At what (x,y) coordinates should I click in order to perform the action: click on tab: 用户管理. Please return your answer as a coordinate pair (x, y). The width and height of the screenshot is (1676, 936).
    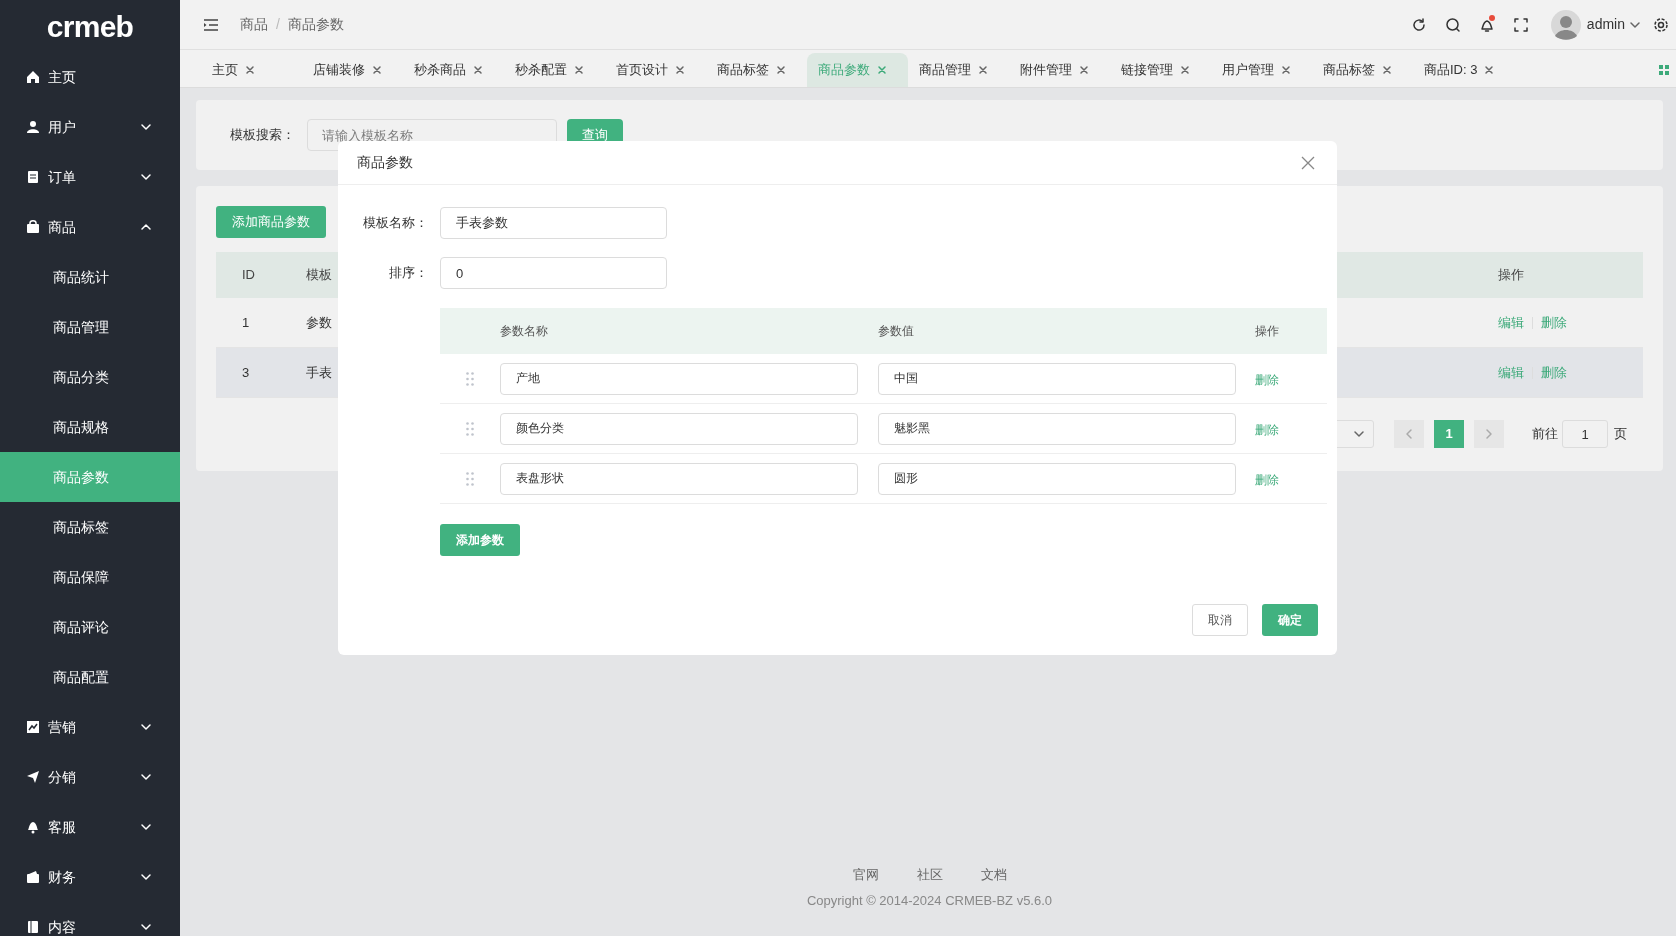
    Looking at the image, I should click on (1261, 70).